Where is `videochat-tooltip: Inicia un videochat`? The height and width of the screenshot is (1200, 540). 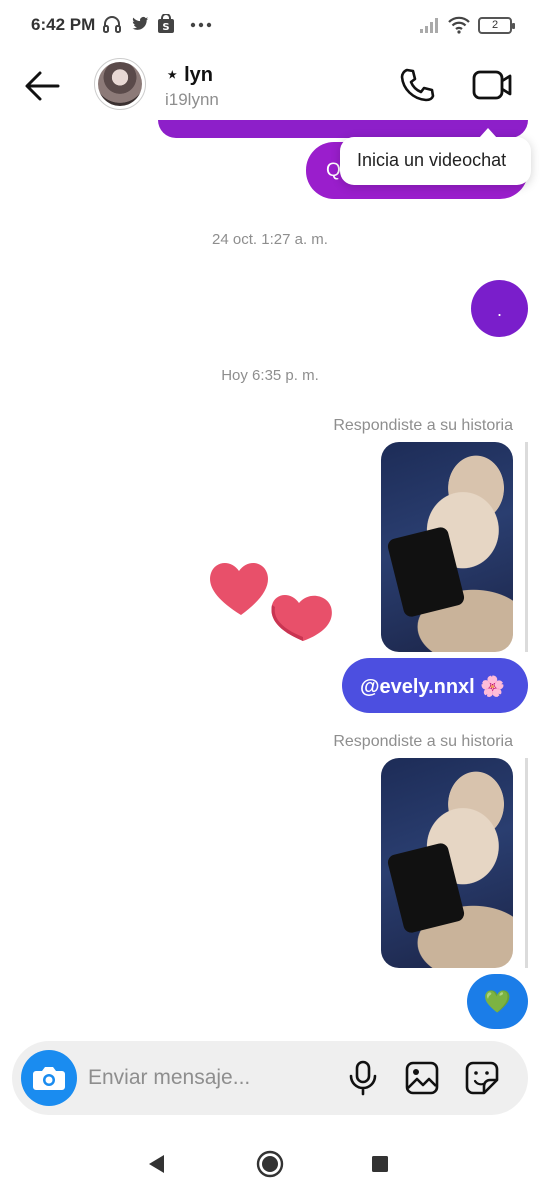 videochat-tooltip: Inicia un videochat is located at coordinates (435, 156).